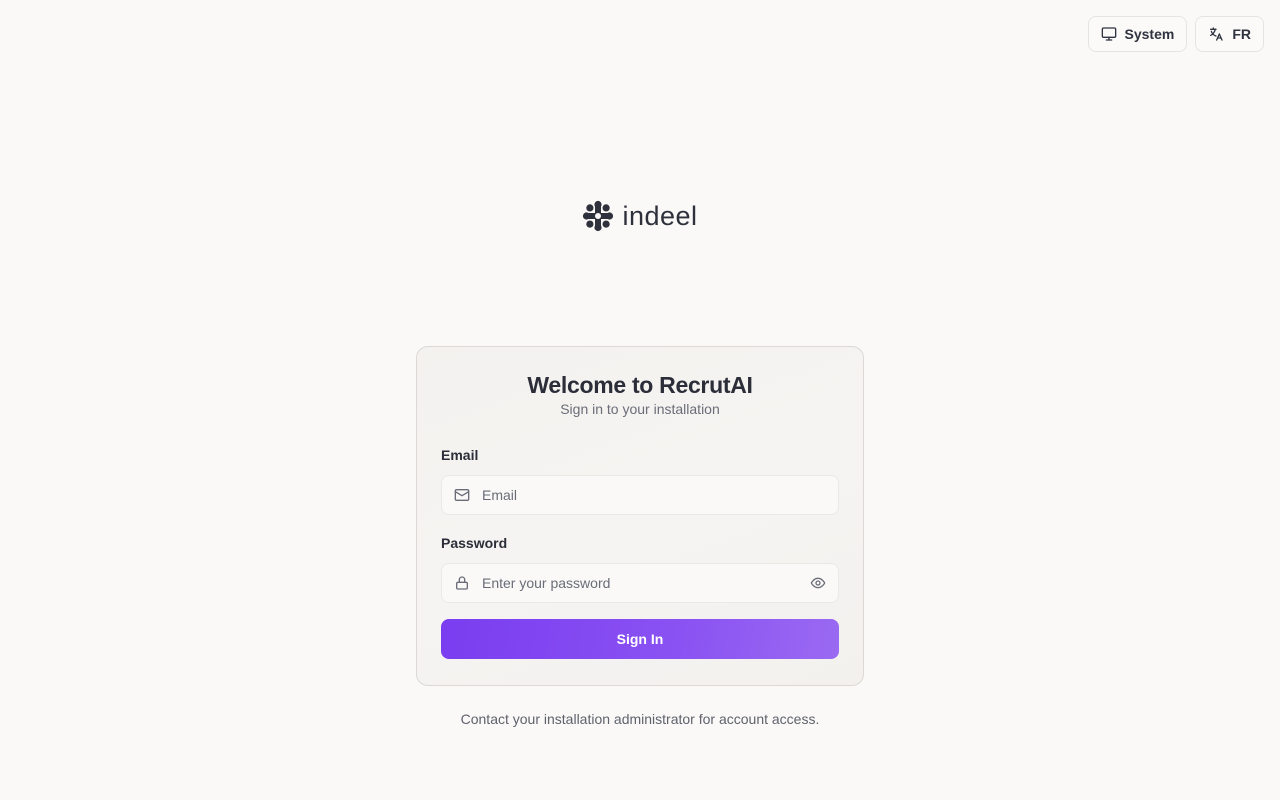  What do you see at coordinates (1108, 34) in the screenshot?
I see `monitor-icon` at bounding box center [1108, 34].